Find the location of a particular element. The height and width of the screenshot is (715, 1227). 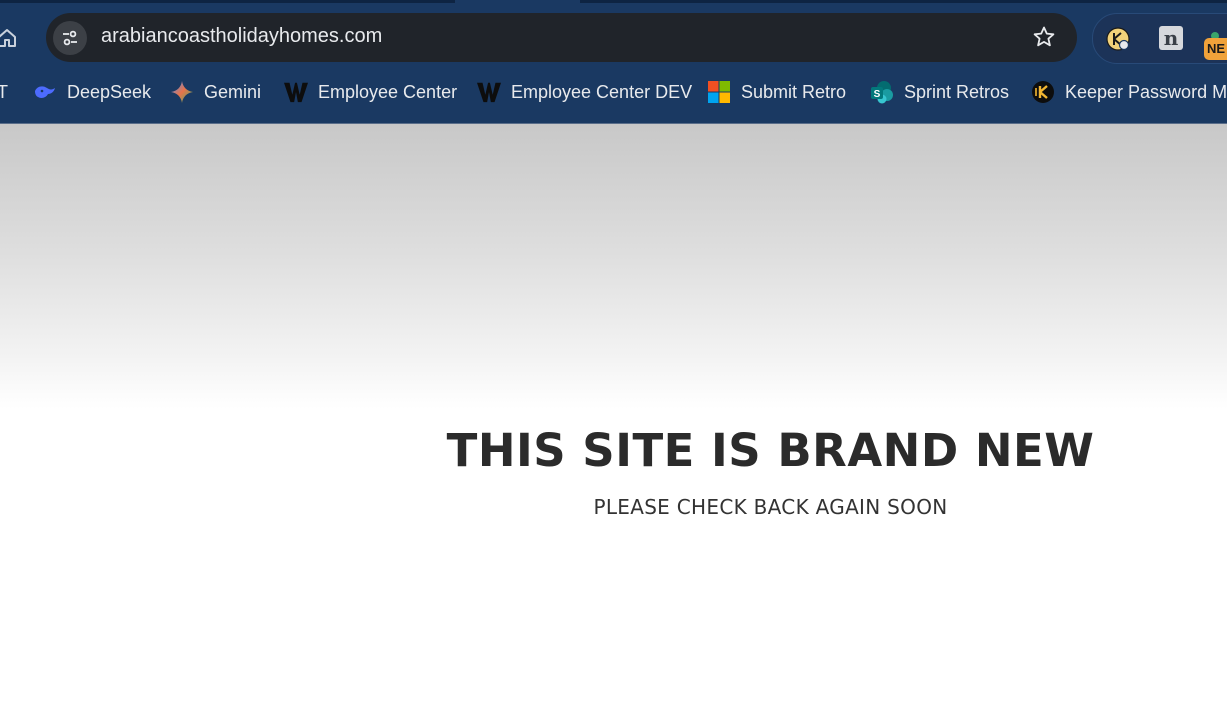

bookmark-submit-retro: Submit Retro is located at coordinates (776, 92).